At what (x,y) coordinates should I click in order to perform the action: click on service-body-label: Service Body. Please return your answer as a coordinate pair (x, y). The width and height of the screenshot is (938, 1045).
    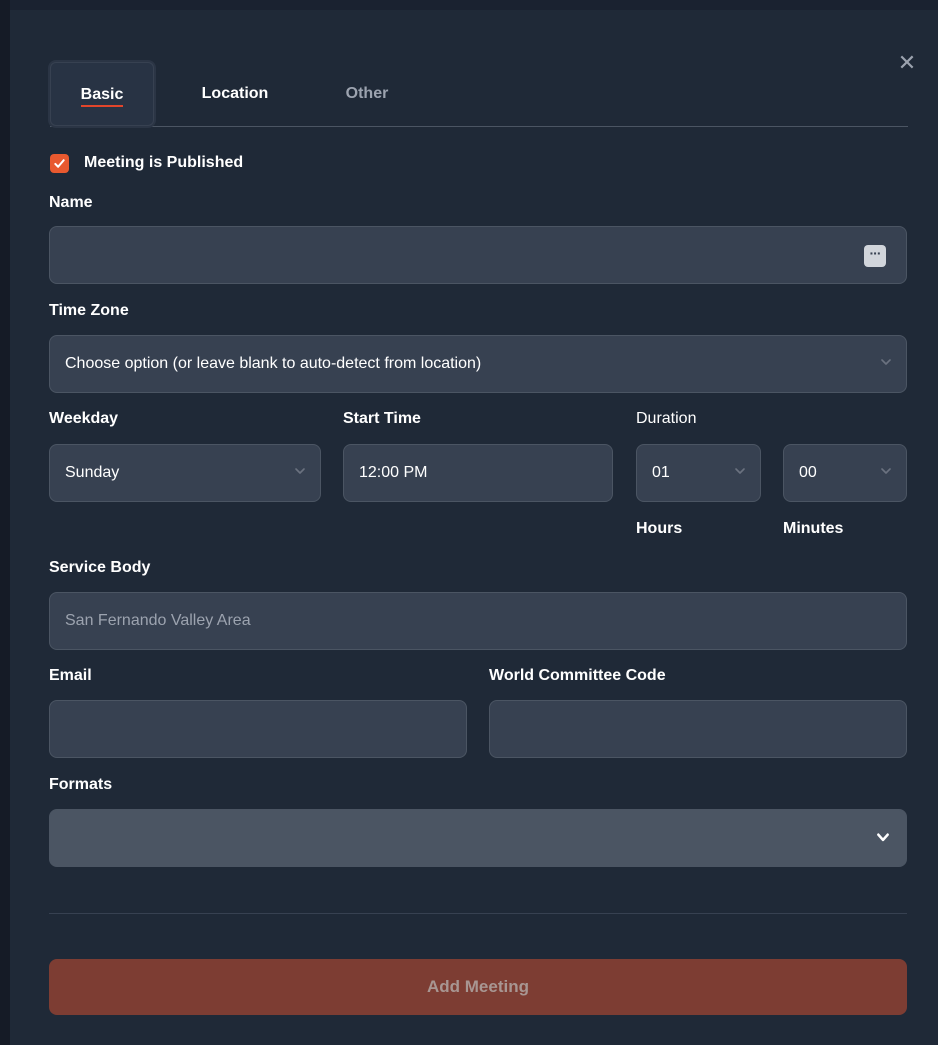
    Looking at the image, I should click on (100, 567).